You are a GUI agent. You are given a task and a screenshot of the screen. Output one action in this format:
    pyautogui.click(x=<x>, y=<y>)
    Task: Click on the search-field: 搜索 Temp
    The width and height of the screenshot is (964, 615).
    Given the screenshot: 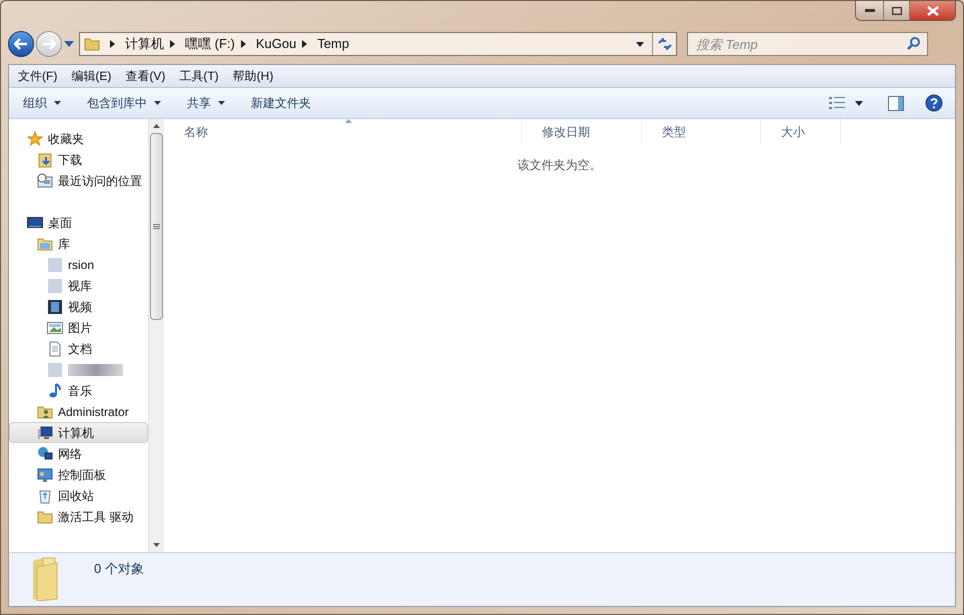 What is the action you would take?
    pyautogui.click(x=807, y=44)
    